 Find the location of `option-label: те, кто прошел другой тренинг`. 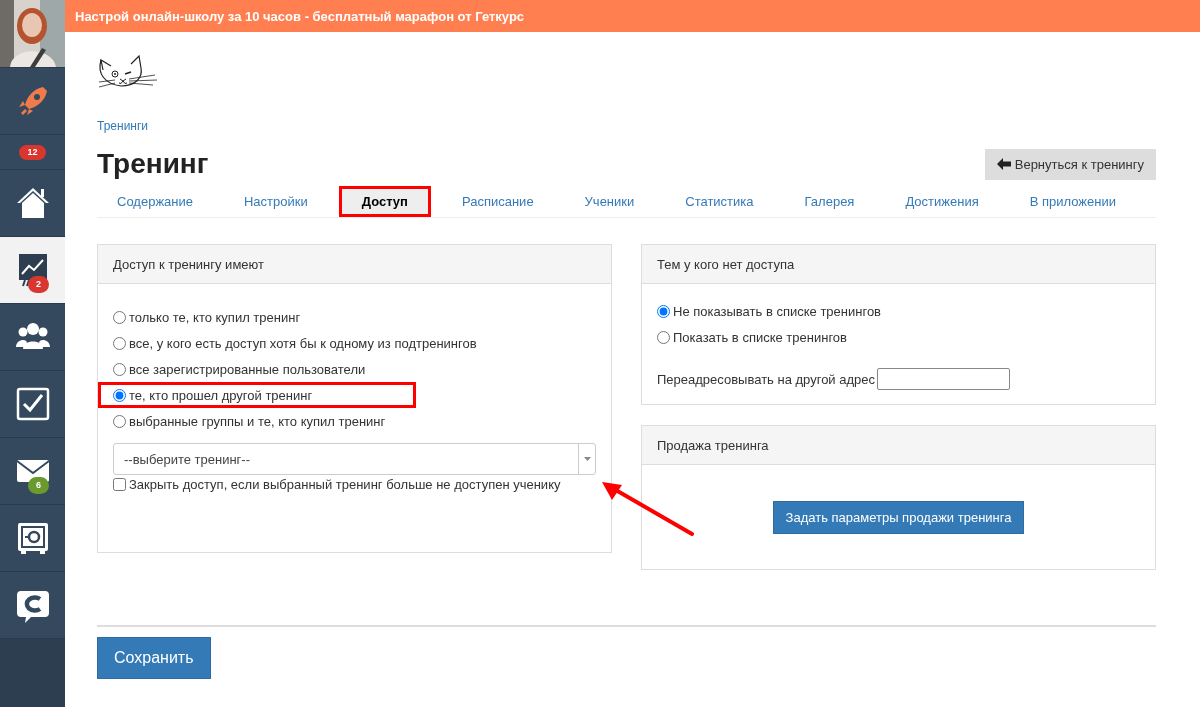

option-label: те, кто прошел другой тренинг is located at coordinates (221, 395).